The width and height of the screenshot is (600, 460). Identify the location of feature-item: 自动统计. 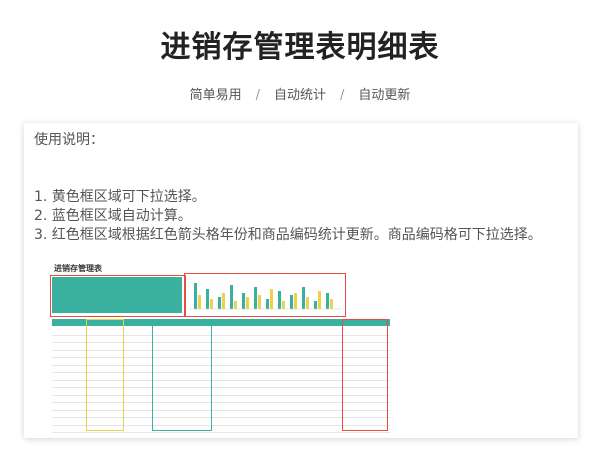
(299, 95).